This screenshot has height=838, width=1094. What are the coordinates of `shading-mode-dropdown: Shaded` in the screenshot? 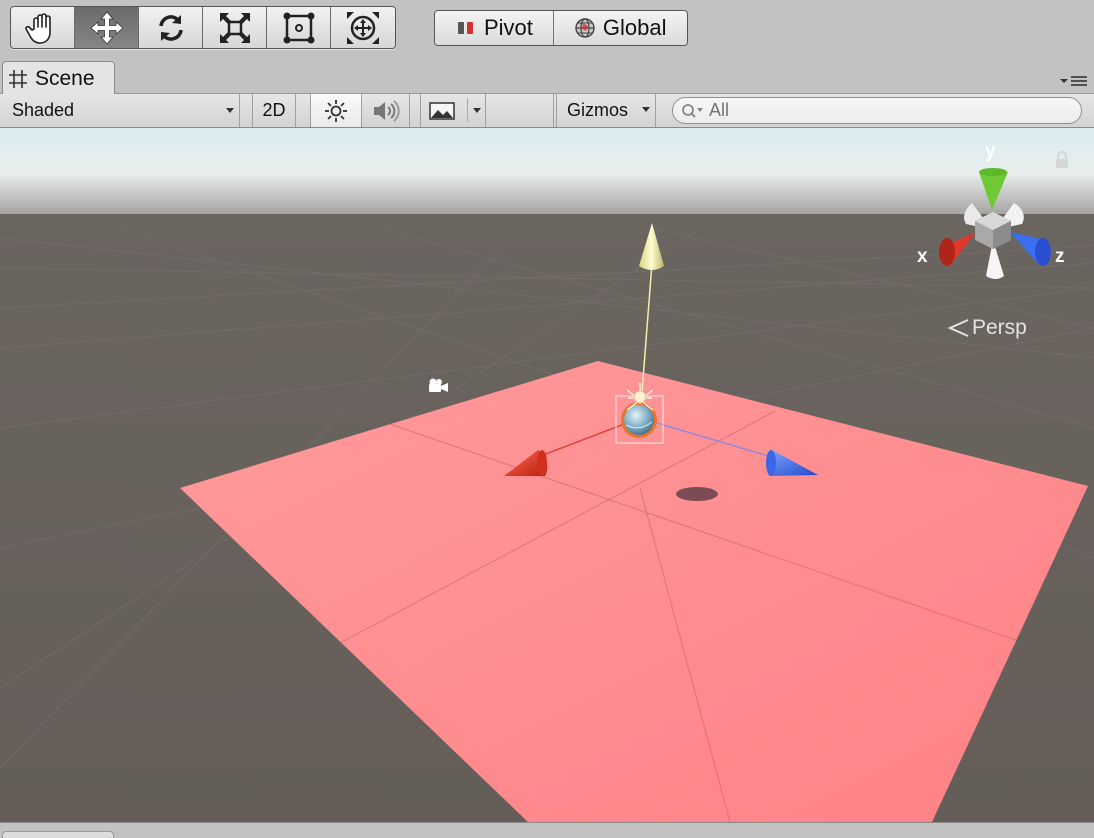 It's located at (120, 110).